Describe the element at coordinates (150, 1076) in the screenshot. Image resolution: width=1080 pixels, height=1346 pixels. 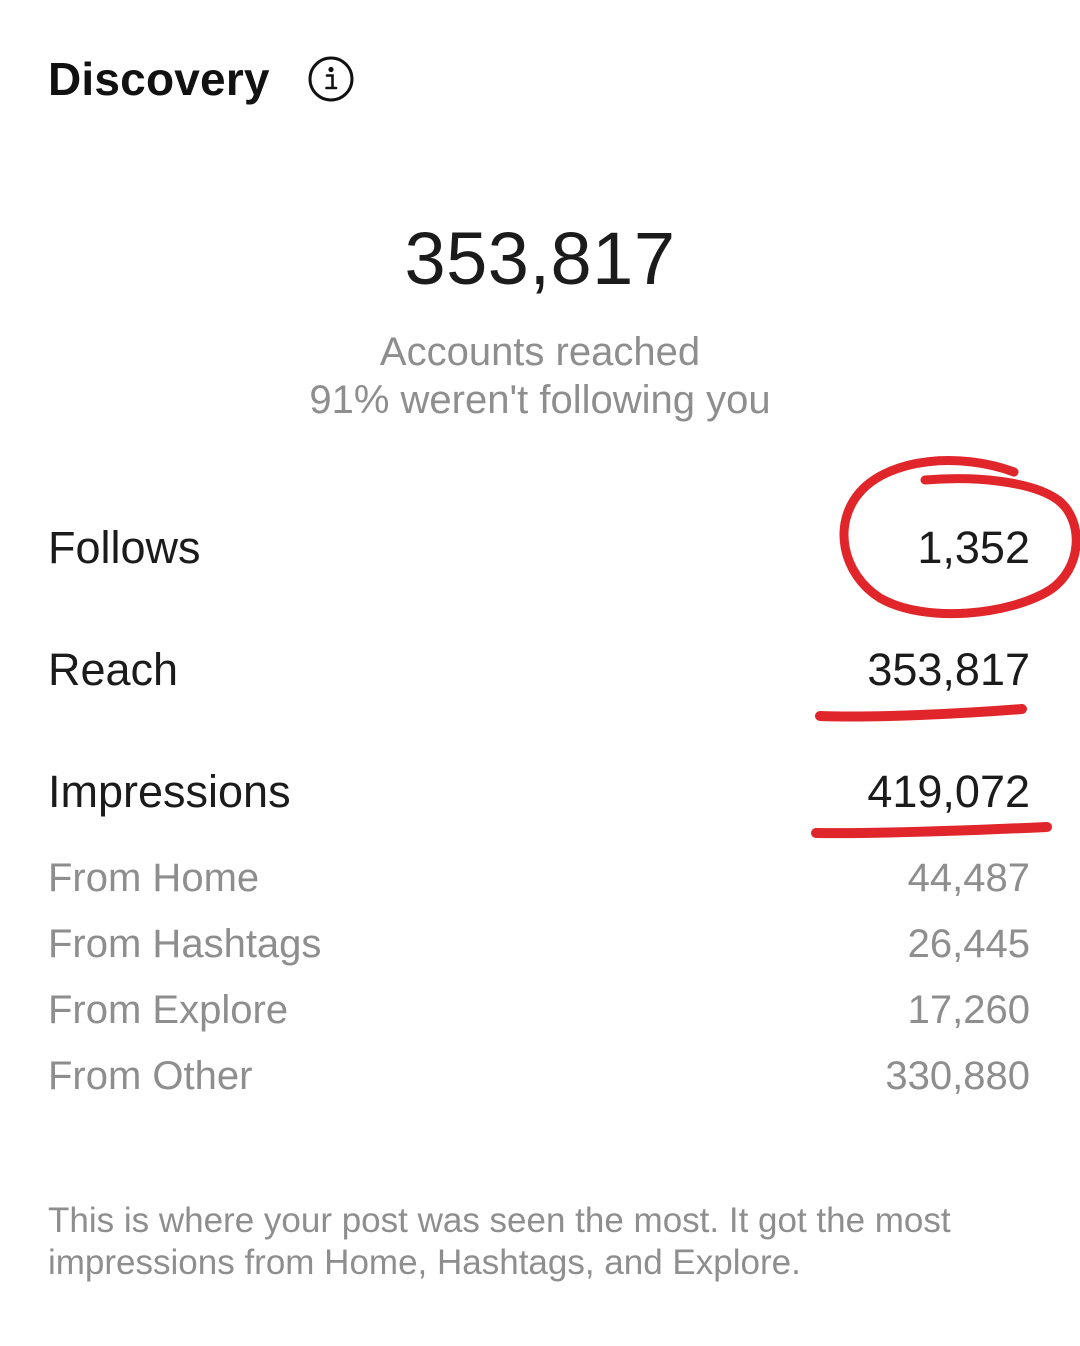
I see `from-other-label: From Other` at that location.